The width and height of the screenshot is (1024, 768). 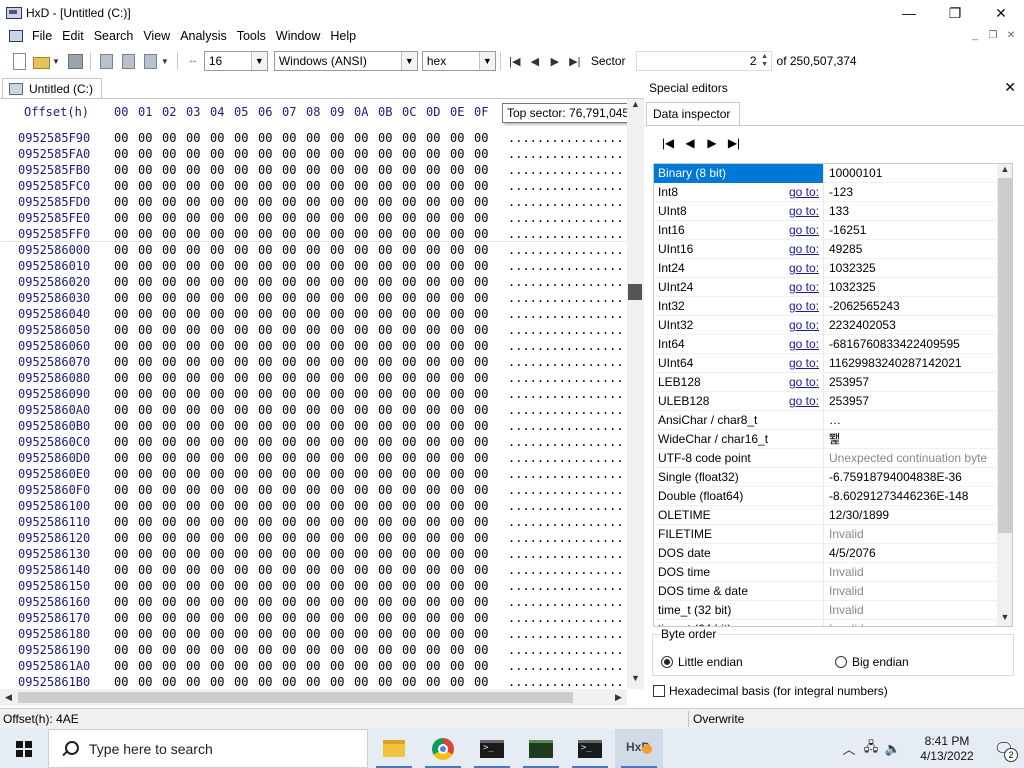 I want to click on scroll-down-icon: ▼, so click(x=635, y=681).